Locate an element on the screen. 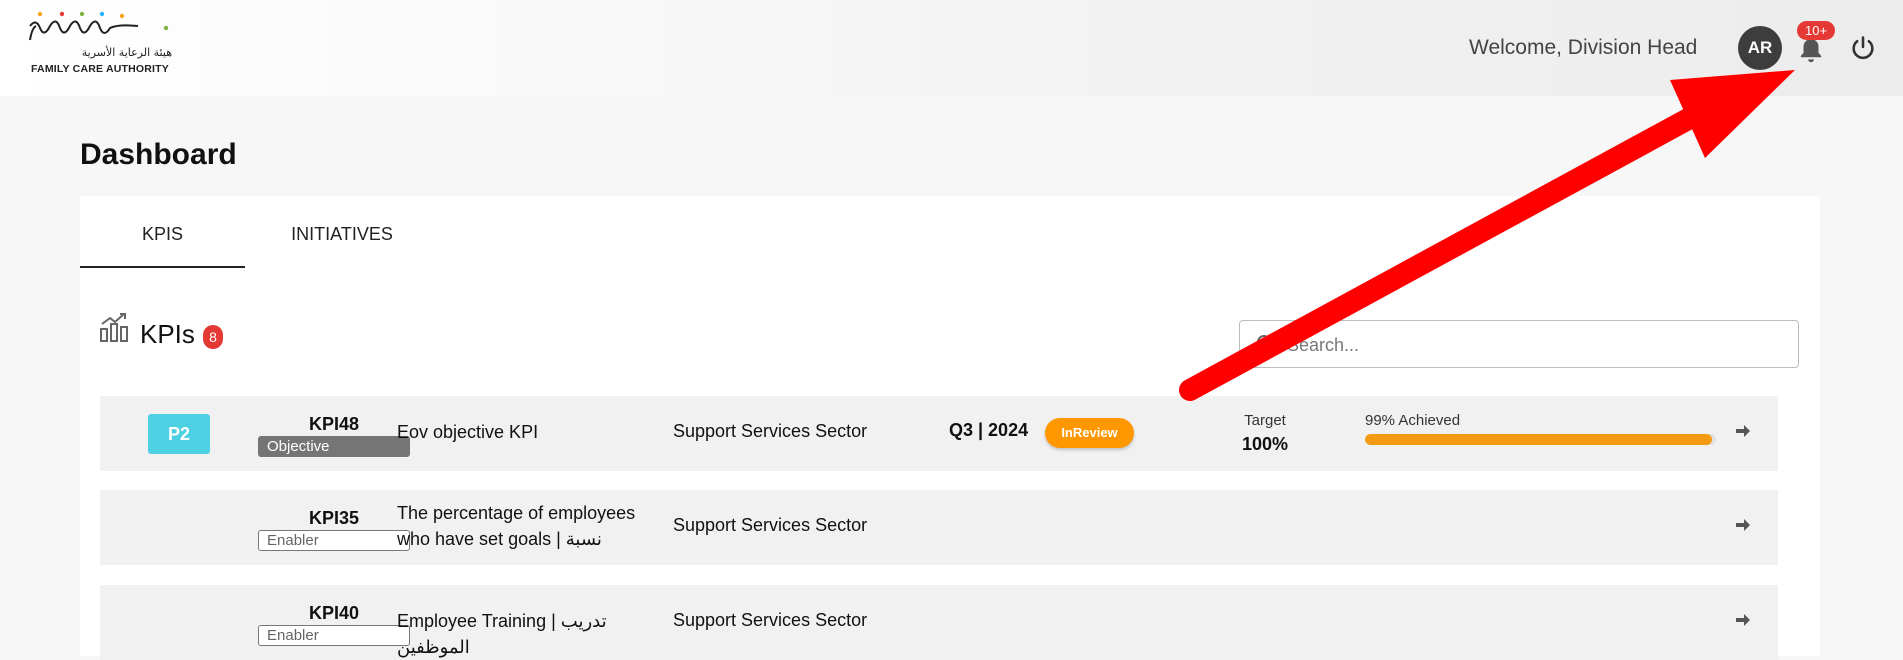  kpi-name: Employee Training | تدريب الموظفين is located at coordinates (502, 634).